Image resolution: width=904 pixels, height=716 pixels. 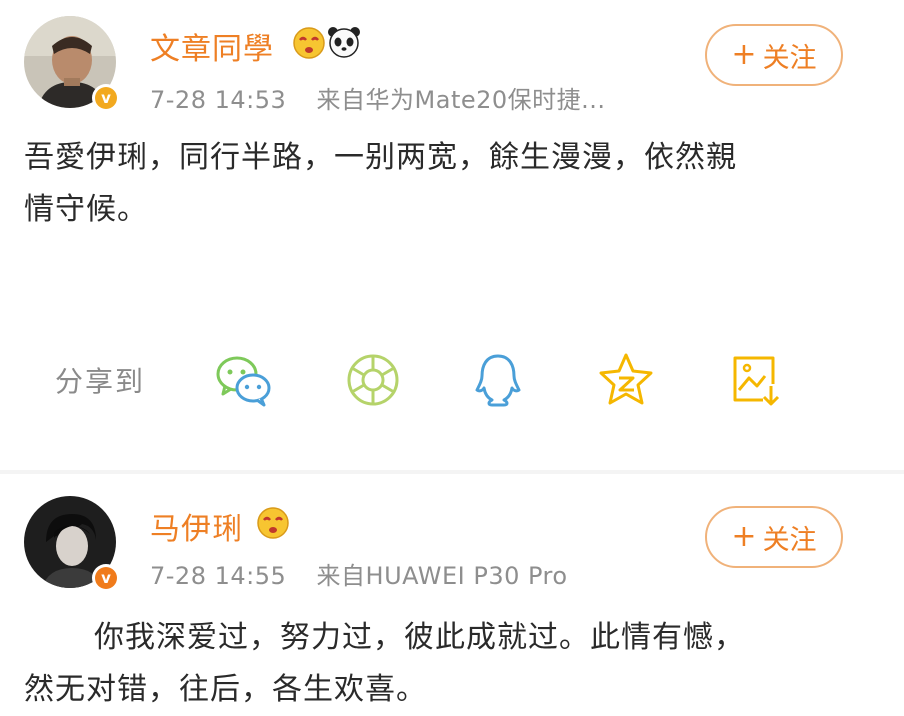 What do you see at coordinates (344, 44) in the screenshot?
I see `panda-emoji-icon` at bounding box center [344, 44].